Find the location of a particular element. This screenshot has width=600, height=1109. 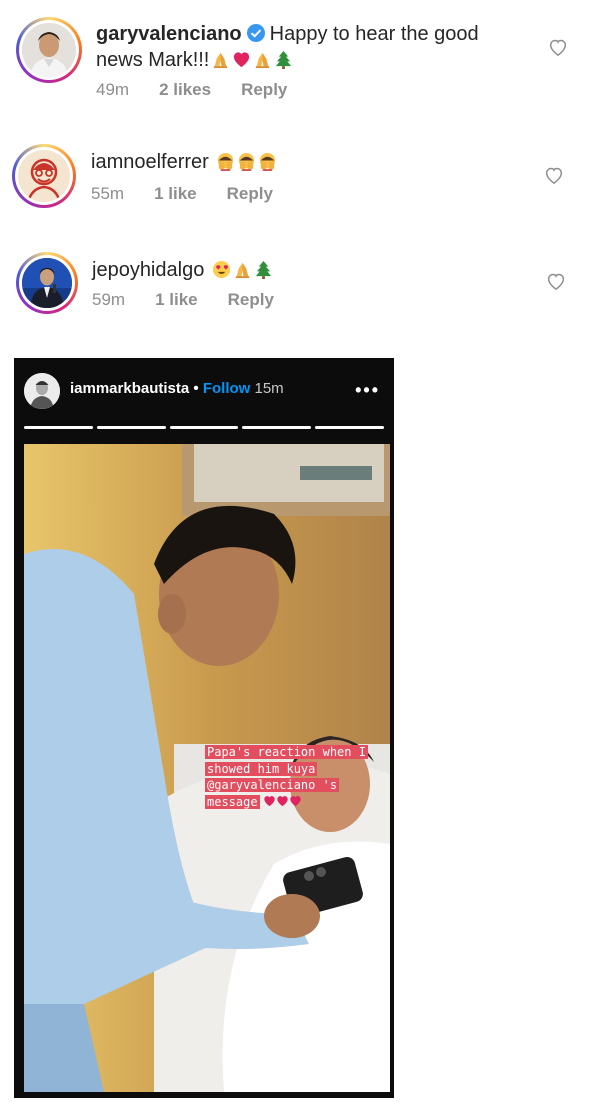

avatar-illustration is located at coordinates (44, 176).